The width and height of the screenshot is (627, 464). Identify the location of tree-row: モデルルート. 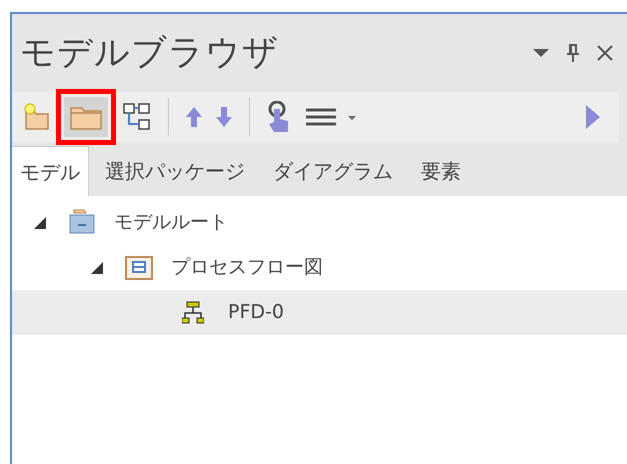
(319, 222).